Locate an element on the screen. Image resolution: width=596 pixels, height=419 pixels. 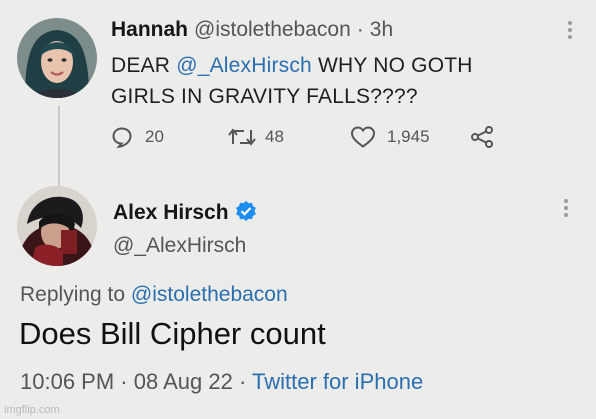
verified-icon is located at coordinates (246, 214).